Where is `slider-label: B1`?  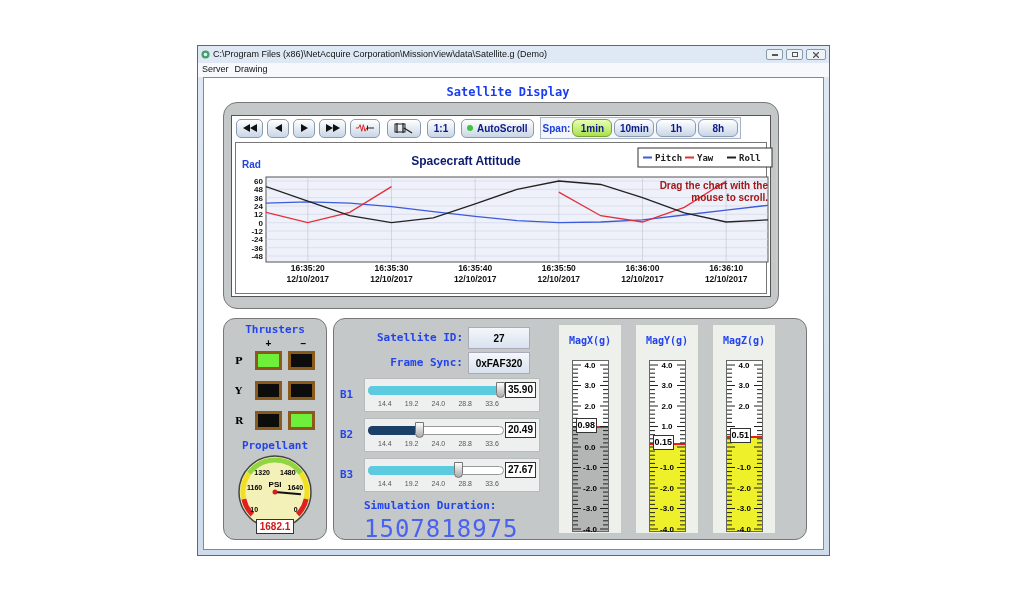 slider-label: B1 is located at coordinates (347, 394).